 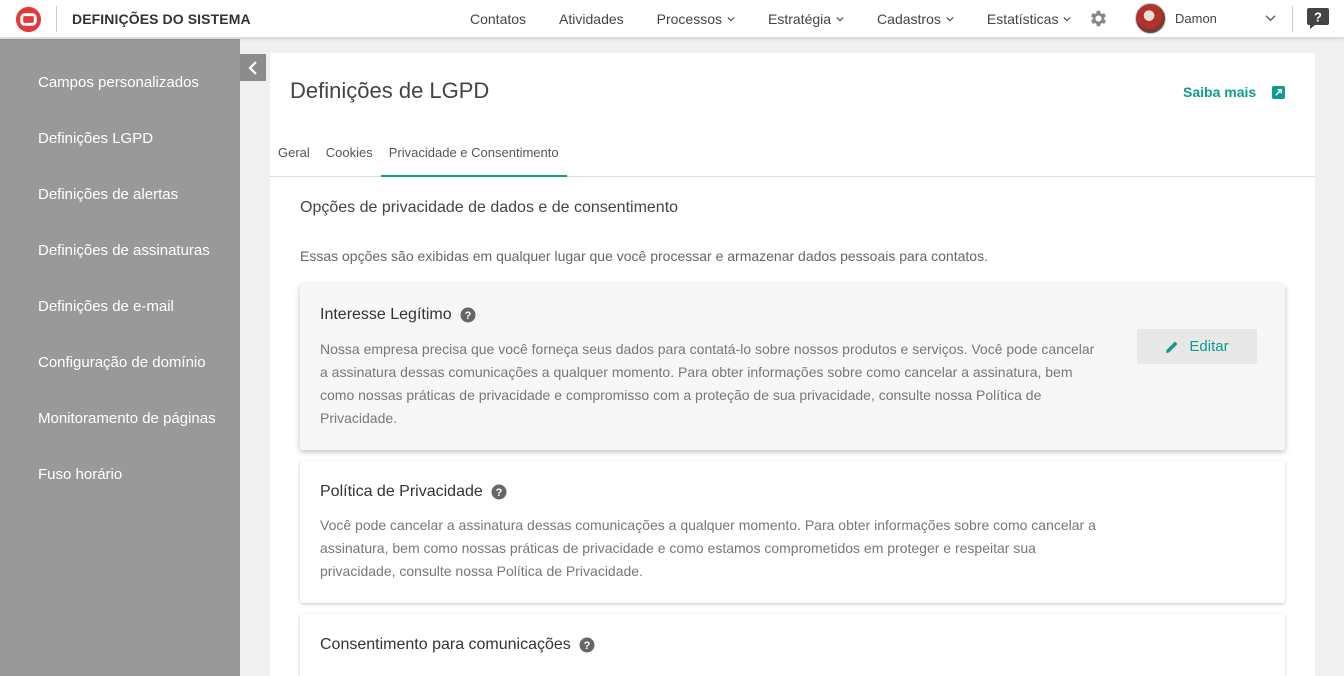 What do you see at coordinates (1098, 18) in the screenshot?
I see `gear-icon` at bounding box center [1098, 18].